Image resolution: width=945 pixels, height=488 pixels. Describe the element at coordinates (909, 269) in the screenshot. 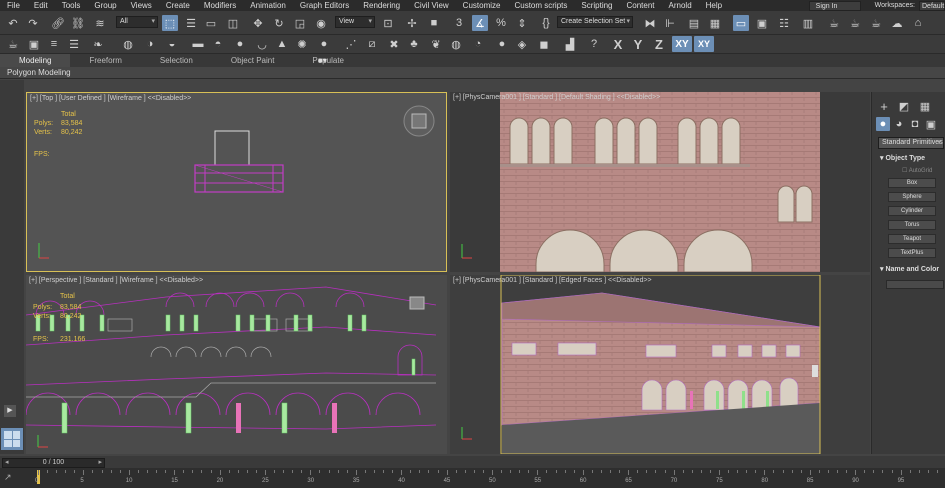

I see `name-color-rollout: ▾ Name and Color` at that location.